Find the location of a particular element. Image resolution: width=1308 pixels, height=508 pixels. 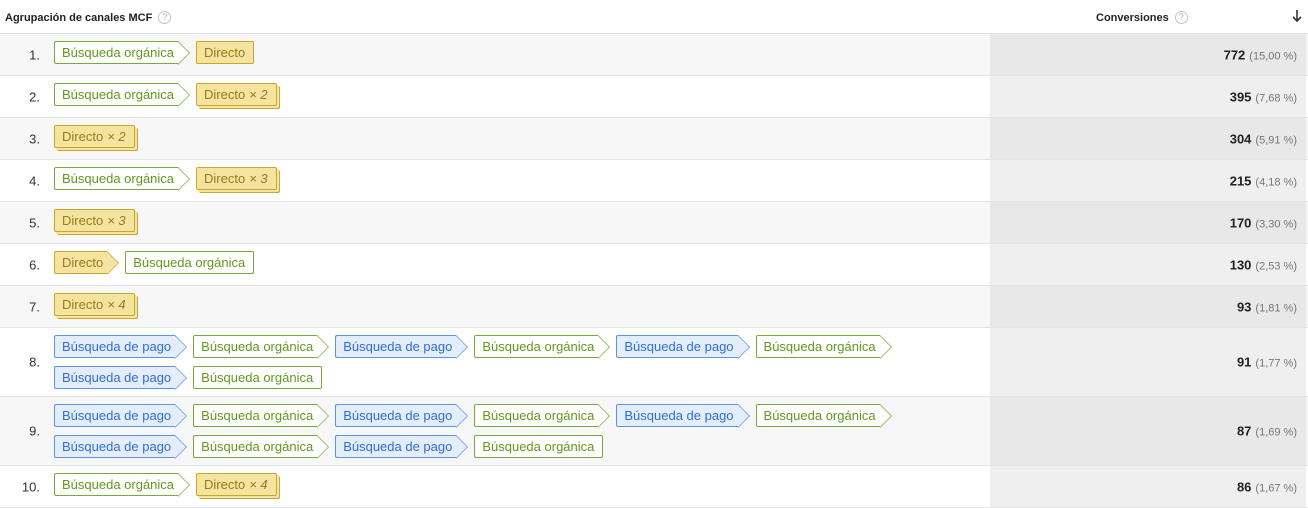

dimension-column-header: Agrupación de canales MCF ? is located at coordinates (88, 17).